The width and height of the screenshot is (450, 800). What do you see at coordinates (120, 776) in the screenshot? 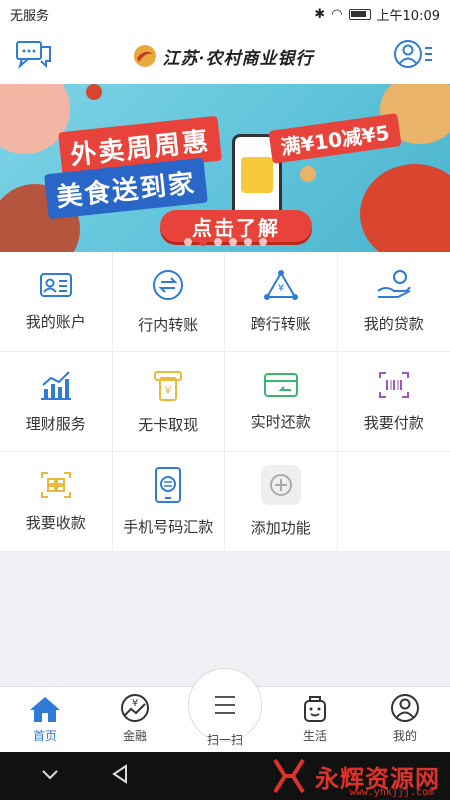
I see `nav-back-icon` at bounding box center [120, 776].